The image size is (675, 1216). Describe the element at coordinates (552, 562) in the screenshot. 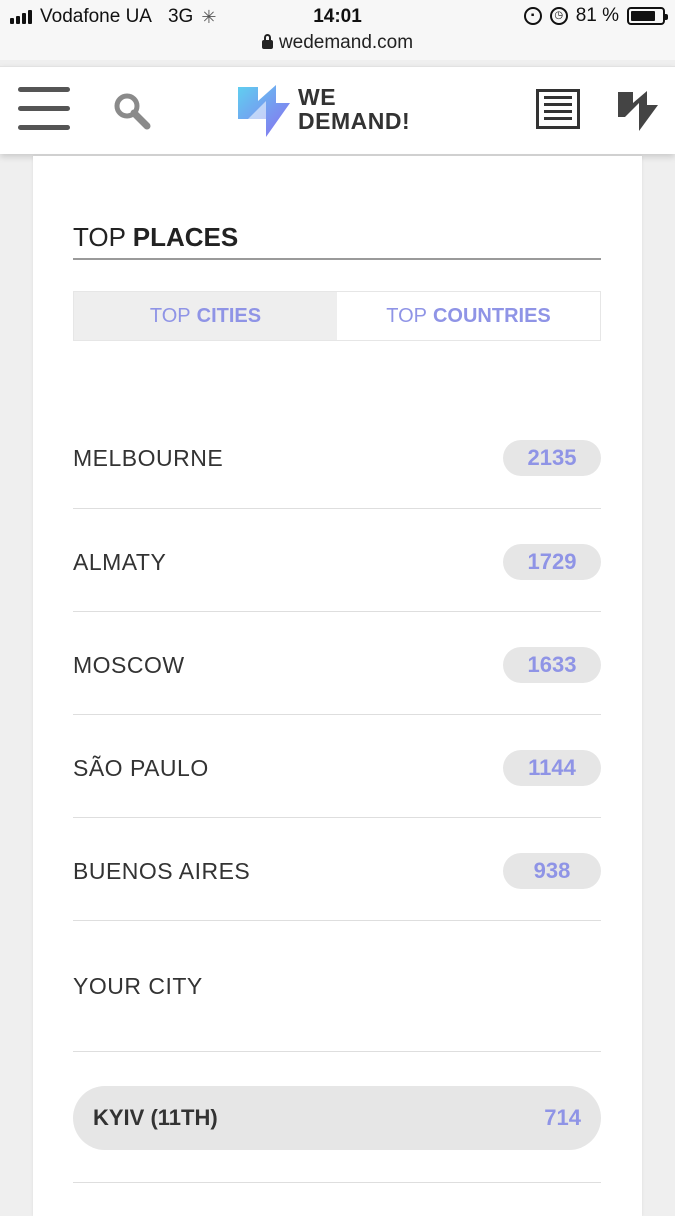

I see `count-badge: 1729` at that location.